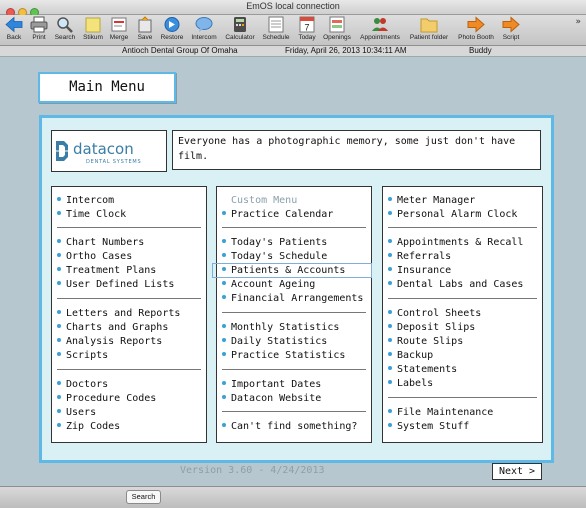 This screenshot has width=586, height=508. Describe the element at coordinates (91, 214) in the screenshot. I see `menu-item-time-clock: Time Clock` at that location.